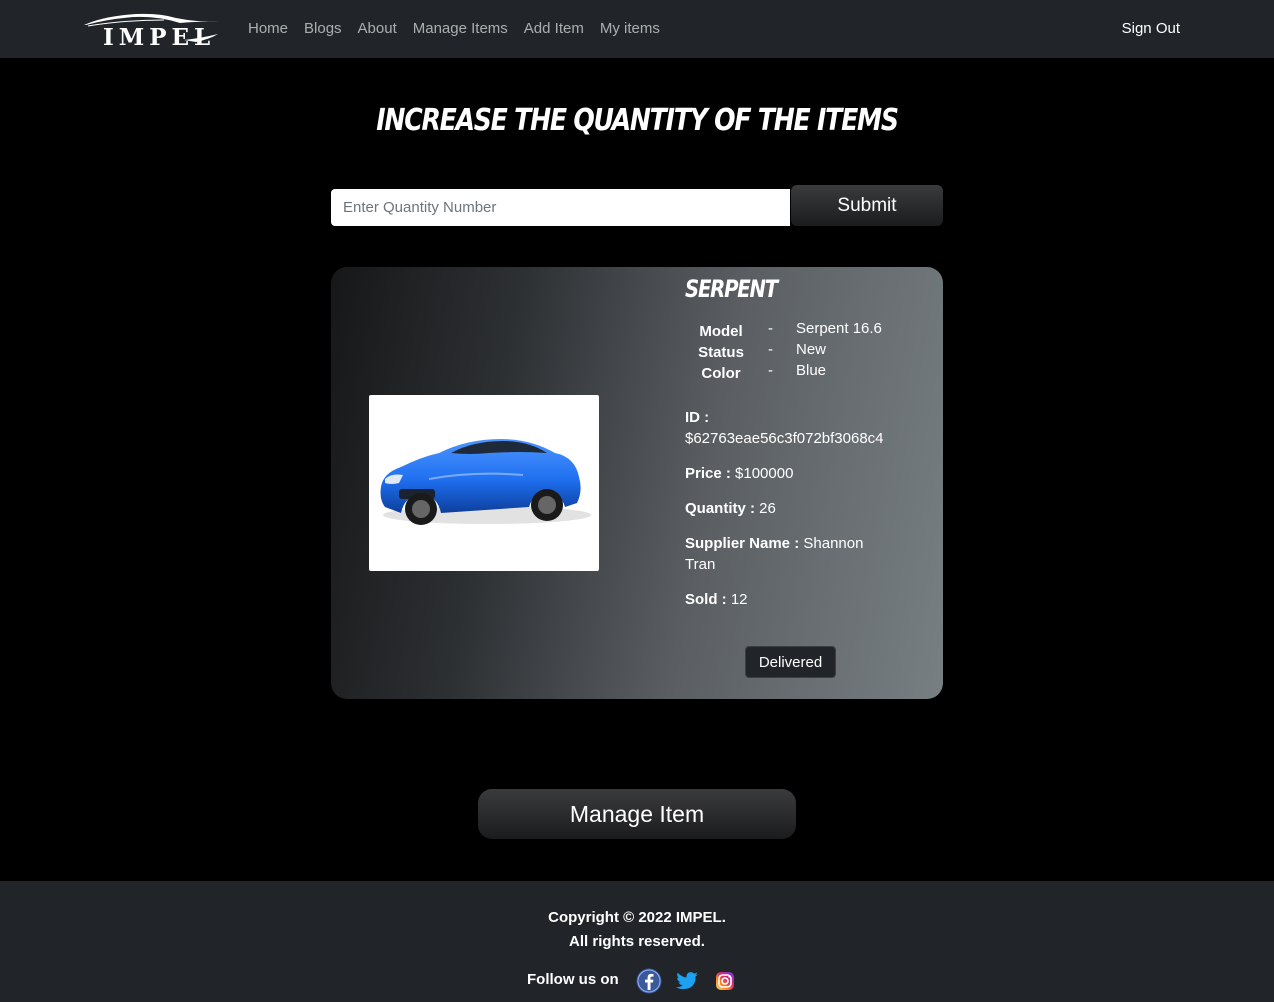  What do you see at coordinates (637, 917) in the screenshot?
I see `copyright-text: Copyright © 2022 IMPEL.` at bounding box center [637, 917].